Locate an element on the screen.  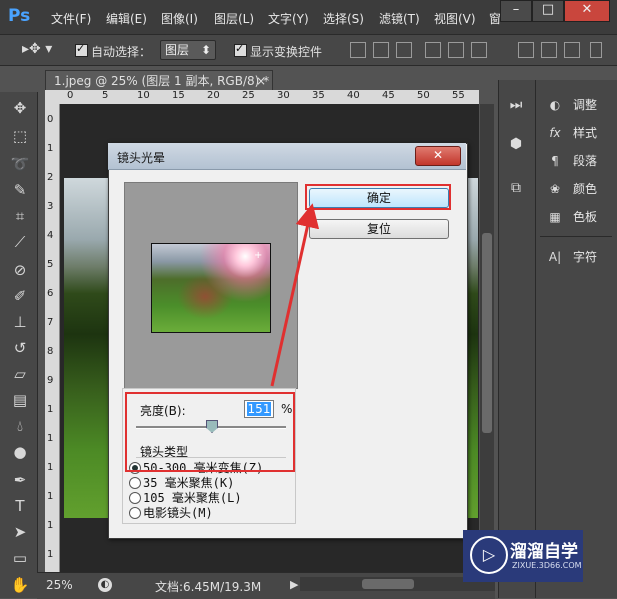
eraser-tool-icon: ▱ is located at coordinates (20, 374).